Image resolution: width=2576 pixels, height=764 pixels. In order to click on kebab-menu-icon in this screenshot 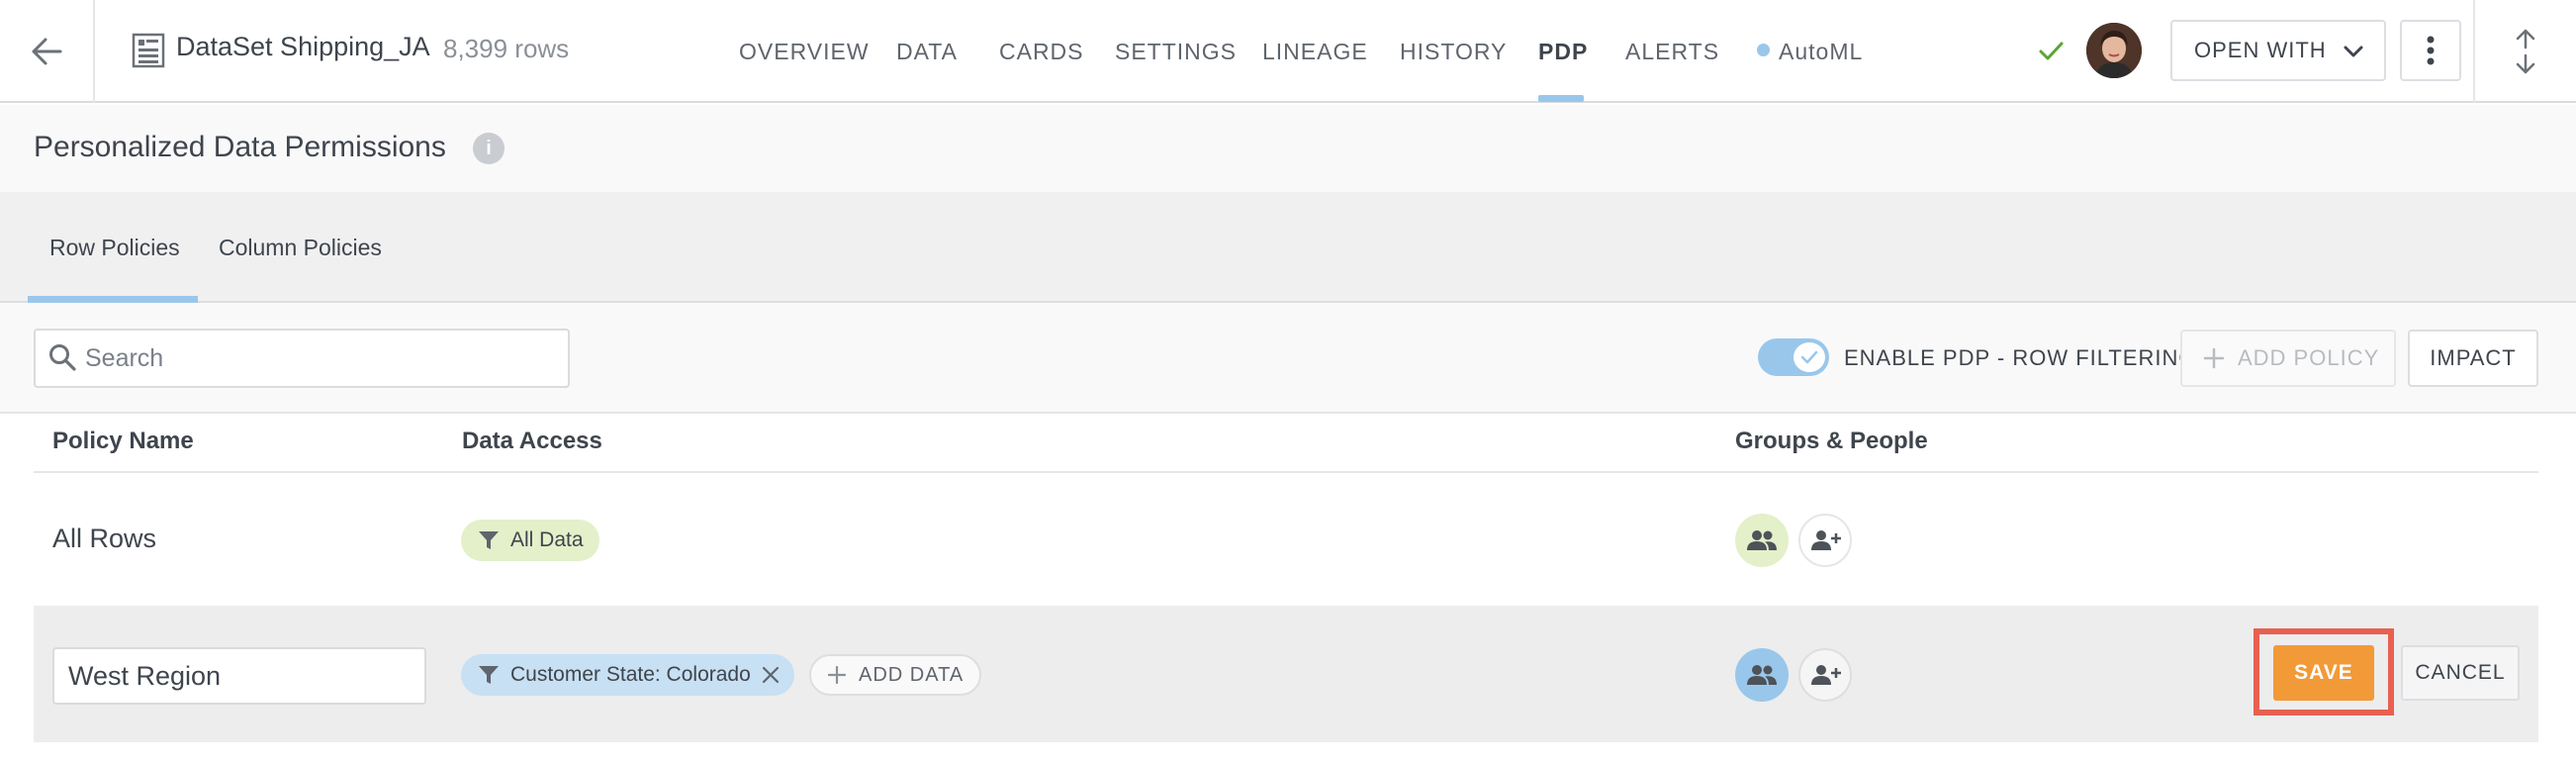, I will do `click(2431, 50)`.